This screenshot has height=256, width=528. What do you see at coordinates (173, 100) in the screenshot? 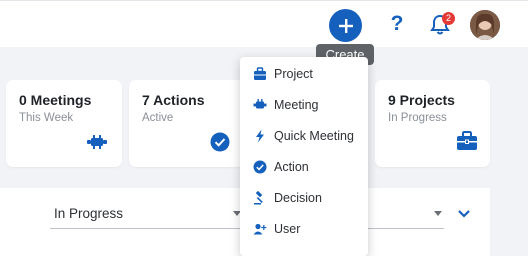
I see `card-title: 7 Actions` at bounding box center [173, 100].